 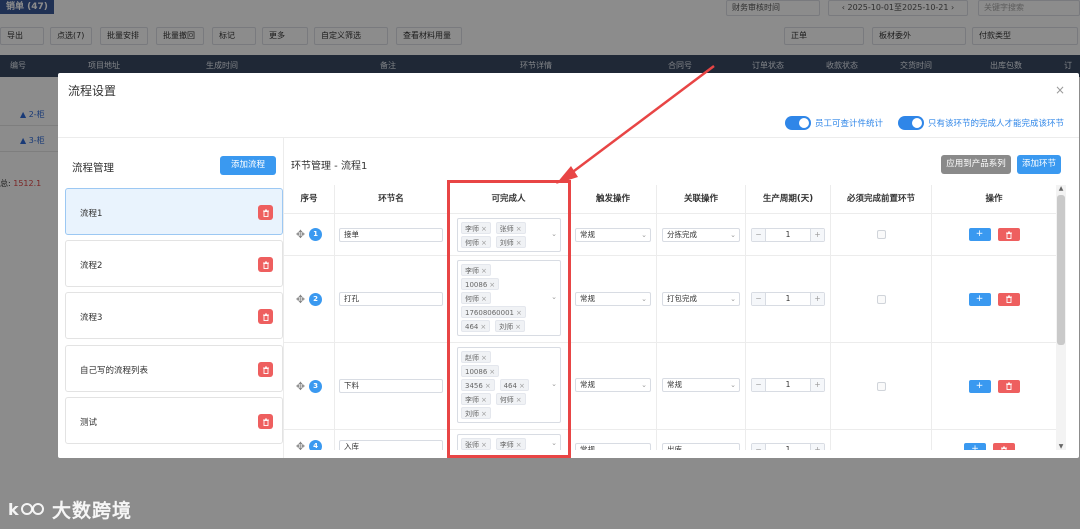 I want to click on related-select: 常规 ⌄, so click(x=701, y=385).